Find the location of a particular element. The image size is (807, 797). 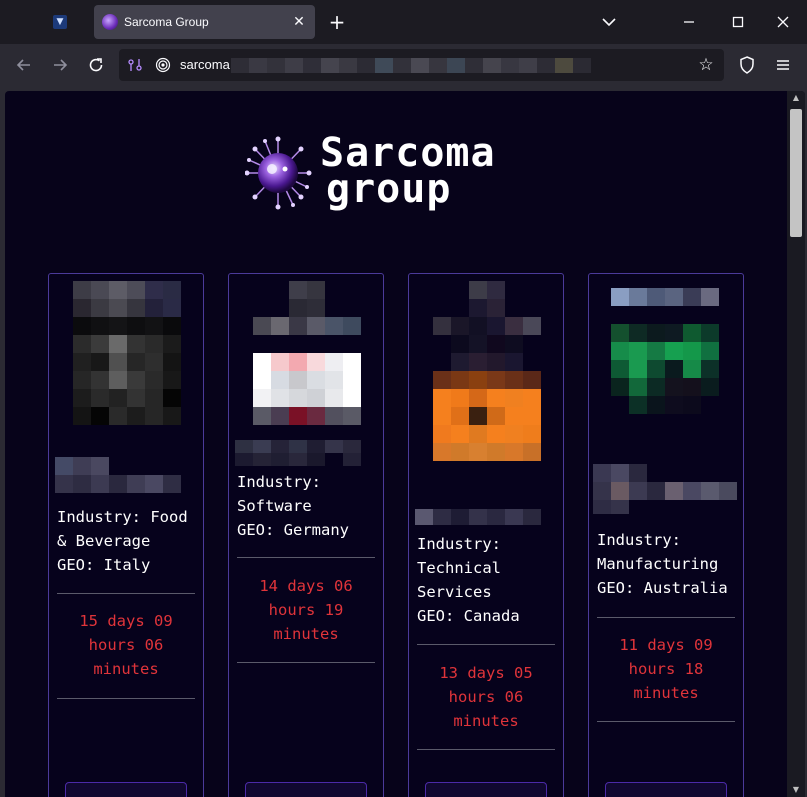

industry-value: Manufacturing is located at coordinates (658, 564).